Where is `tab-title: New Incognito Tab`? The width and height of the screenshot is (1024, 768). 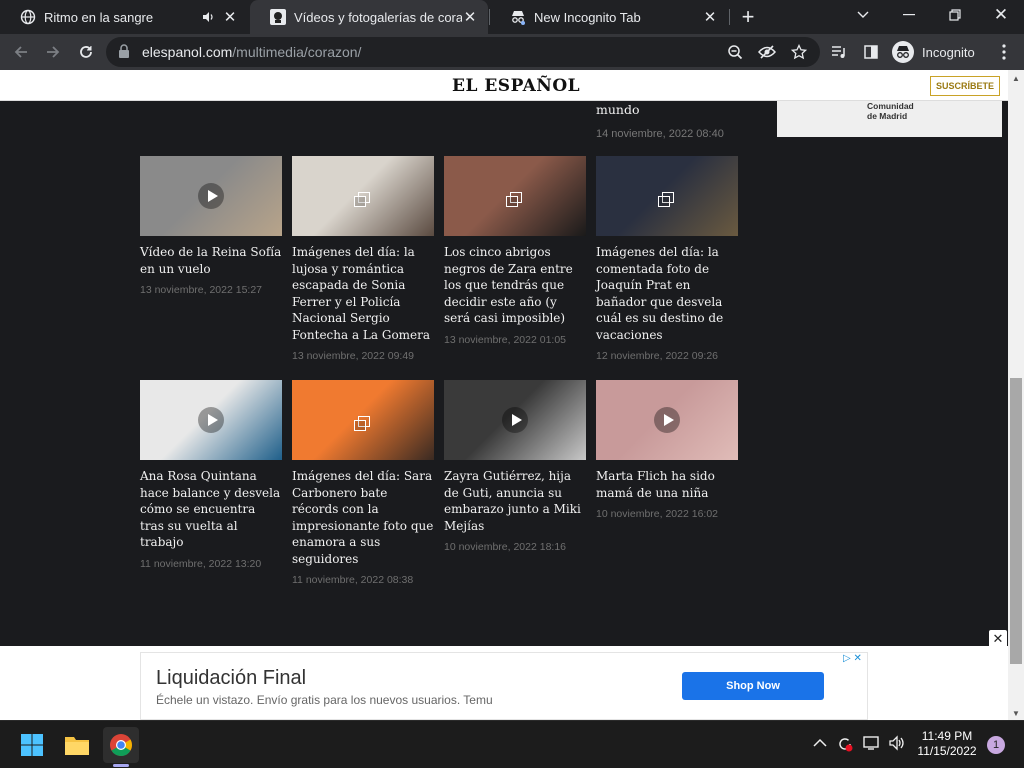 tab-title: New Incognito Tab is located at coordinates (587, 17).